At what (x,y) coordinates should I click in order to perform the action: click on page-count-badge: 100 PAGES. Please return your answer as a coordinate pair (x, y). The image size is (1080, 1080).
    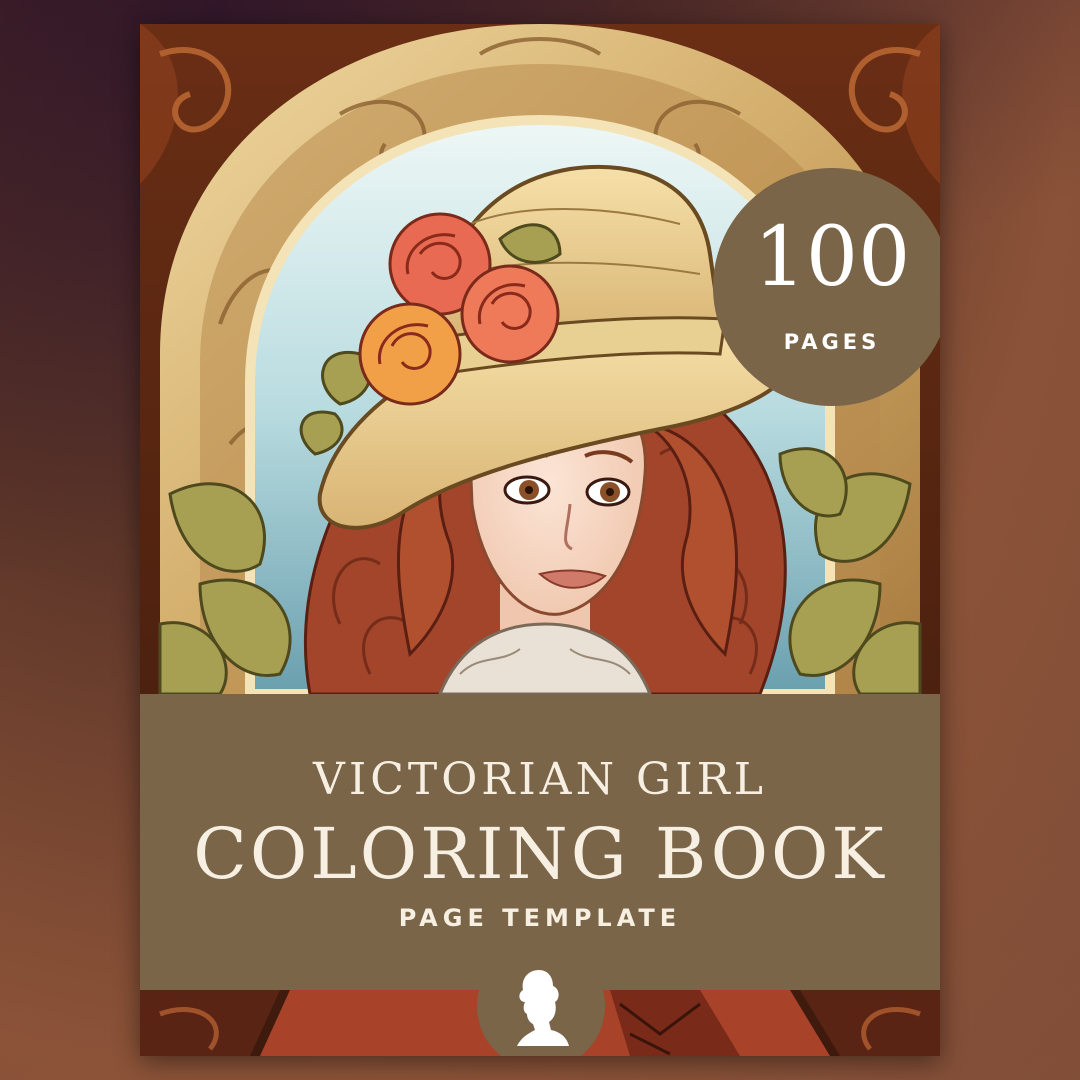
    Looking at the image, I should click on (826, 287).